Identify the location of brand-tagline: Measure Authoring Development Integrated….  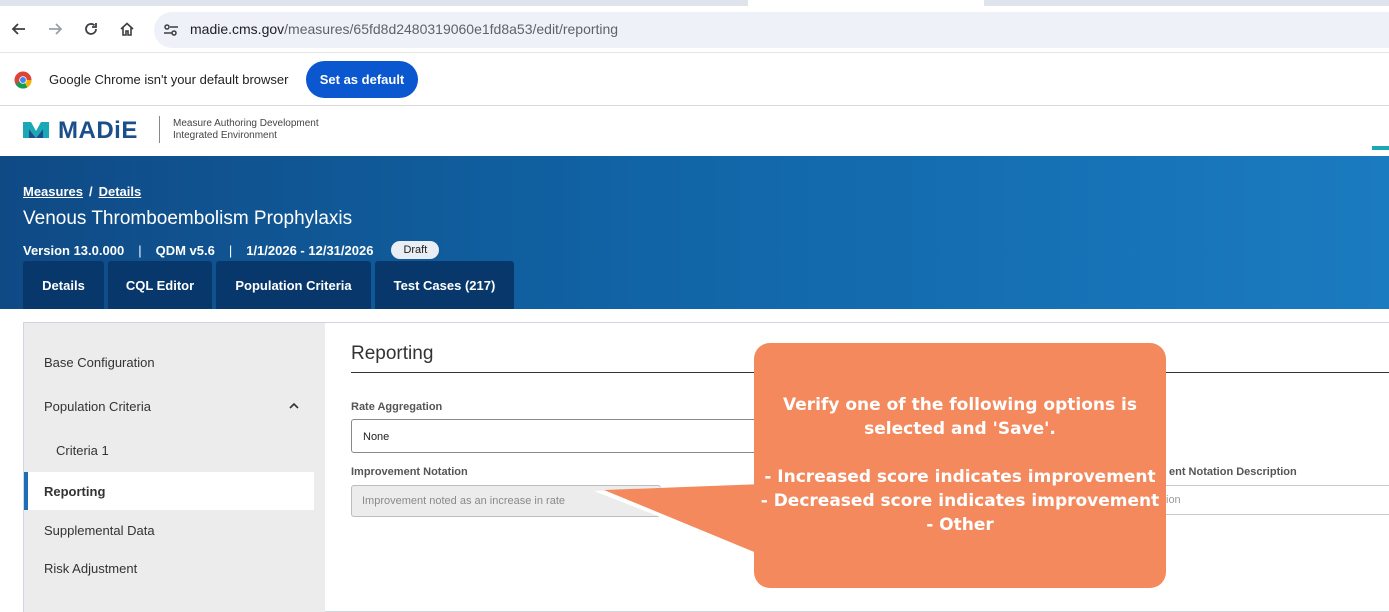
(246, 129).